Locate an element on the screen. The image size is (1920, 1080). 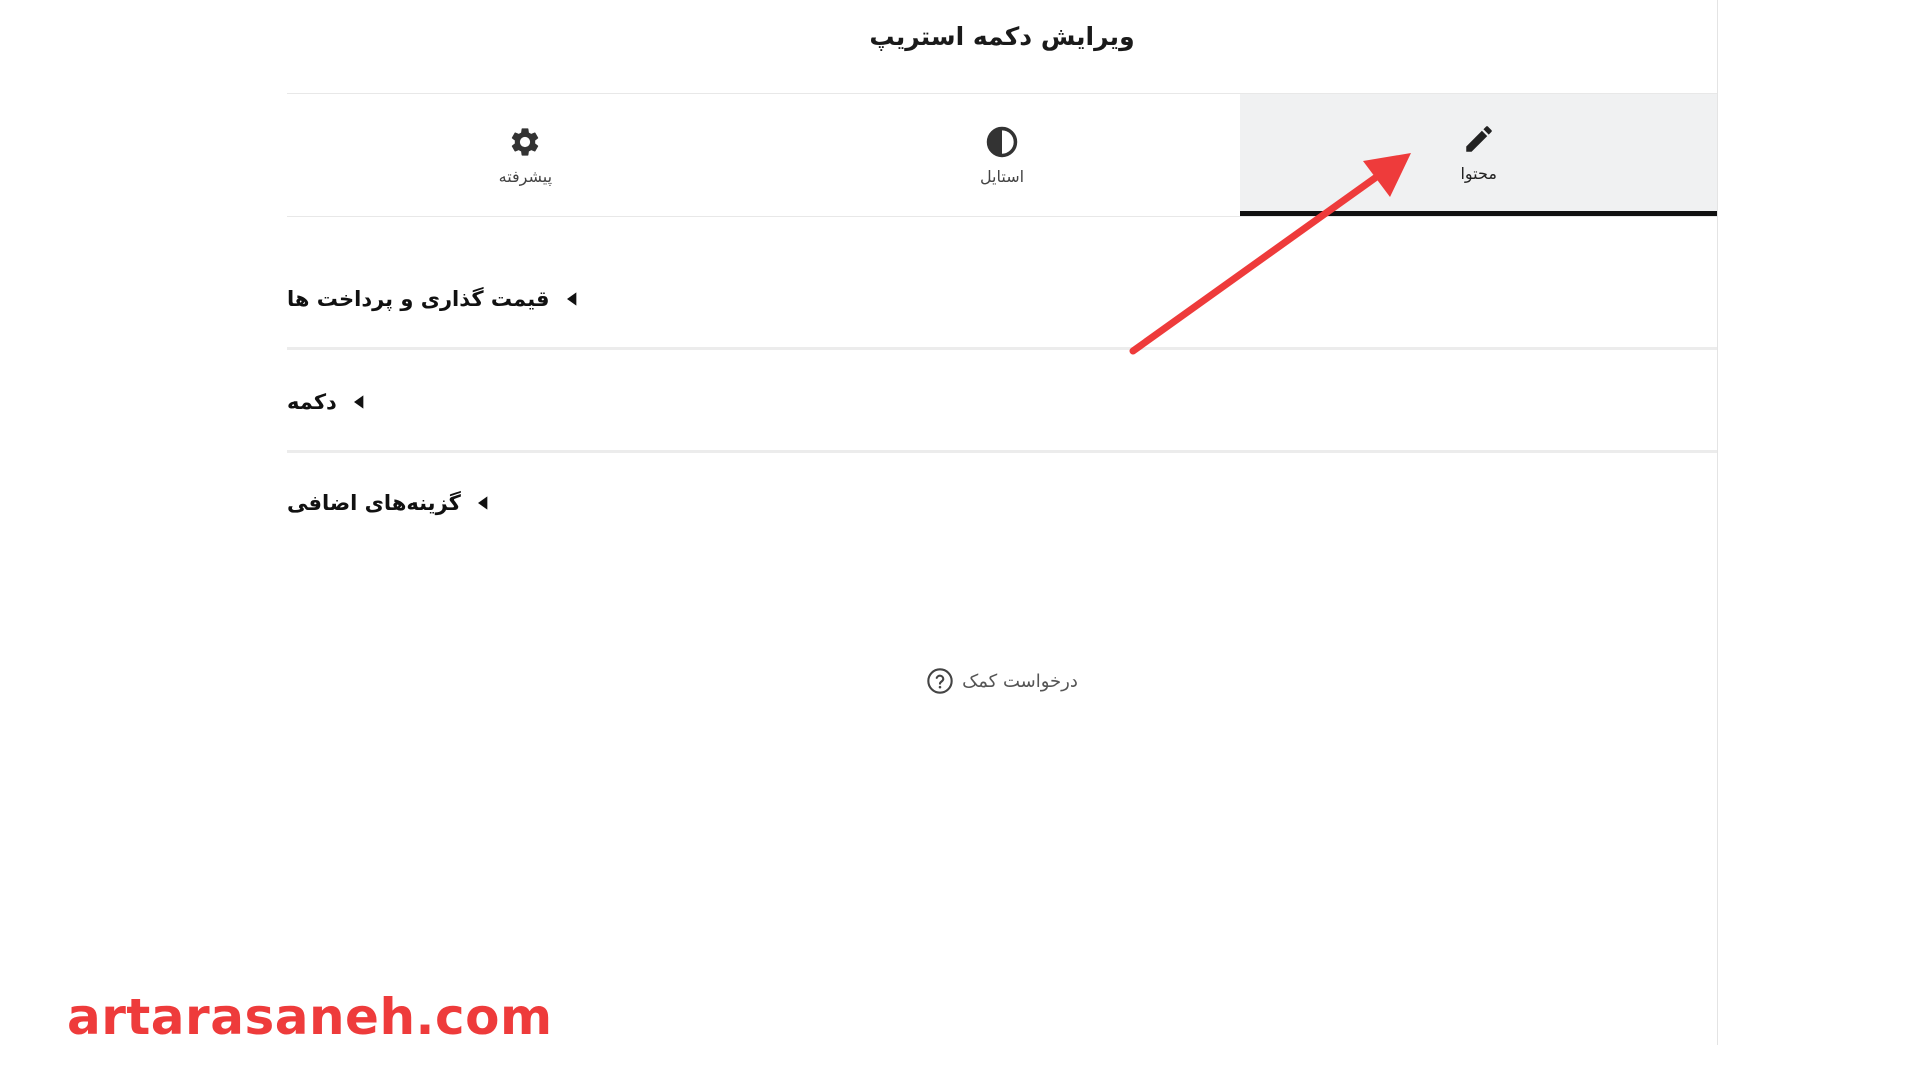
tab-style: استایل is located at coordinates (1002, 155).